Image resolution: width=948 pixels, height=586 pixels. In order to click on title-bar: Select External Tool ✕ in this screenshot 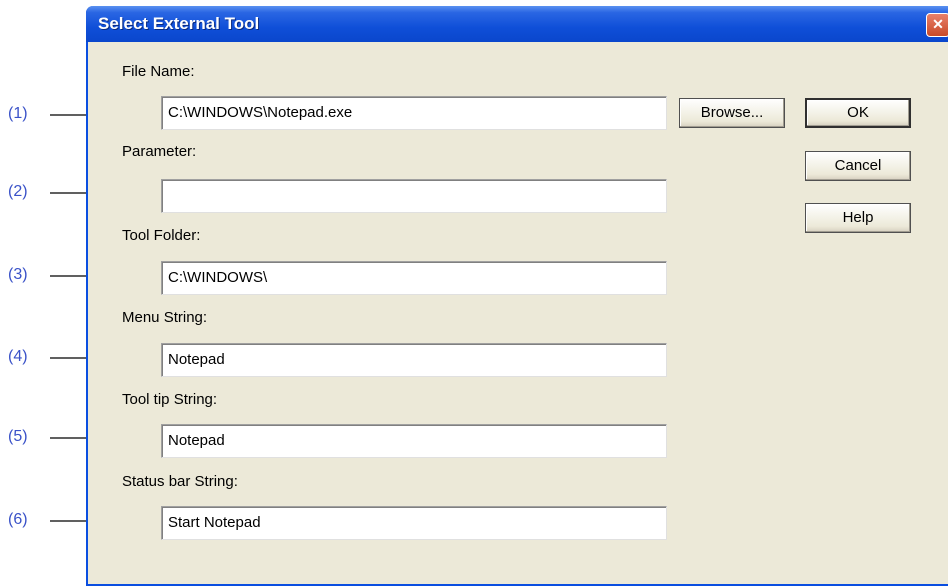, I will do `click(517, 24)`.